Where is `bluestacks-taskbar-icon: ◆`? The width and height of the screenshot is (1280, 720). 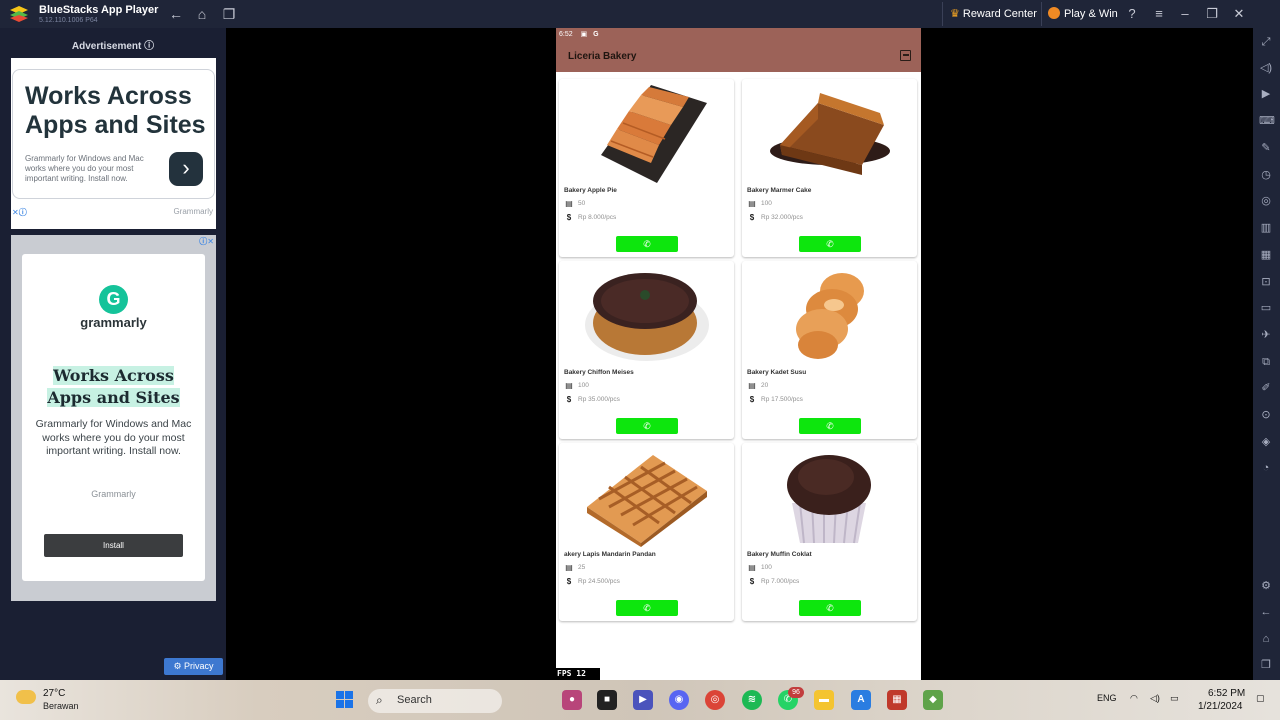
bluestacks-taskbar-icon: ◆ is located at coordinates (933, 700).